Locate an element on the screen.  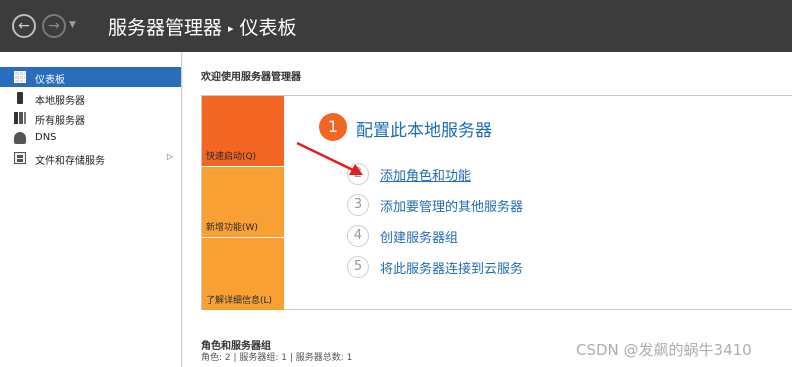
configure-local-server-link: 配置此本地服务器 is located at coordinates (424, 128).